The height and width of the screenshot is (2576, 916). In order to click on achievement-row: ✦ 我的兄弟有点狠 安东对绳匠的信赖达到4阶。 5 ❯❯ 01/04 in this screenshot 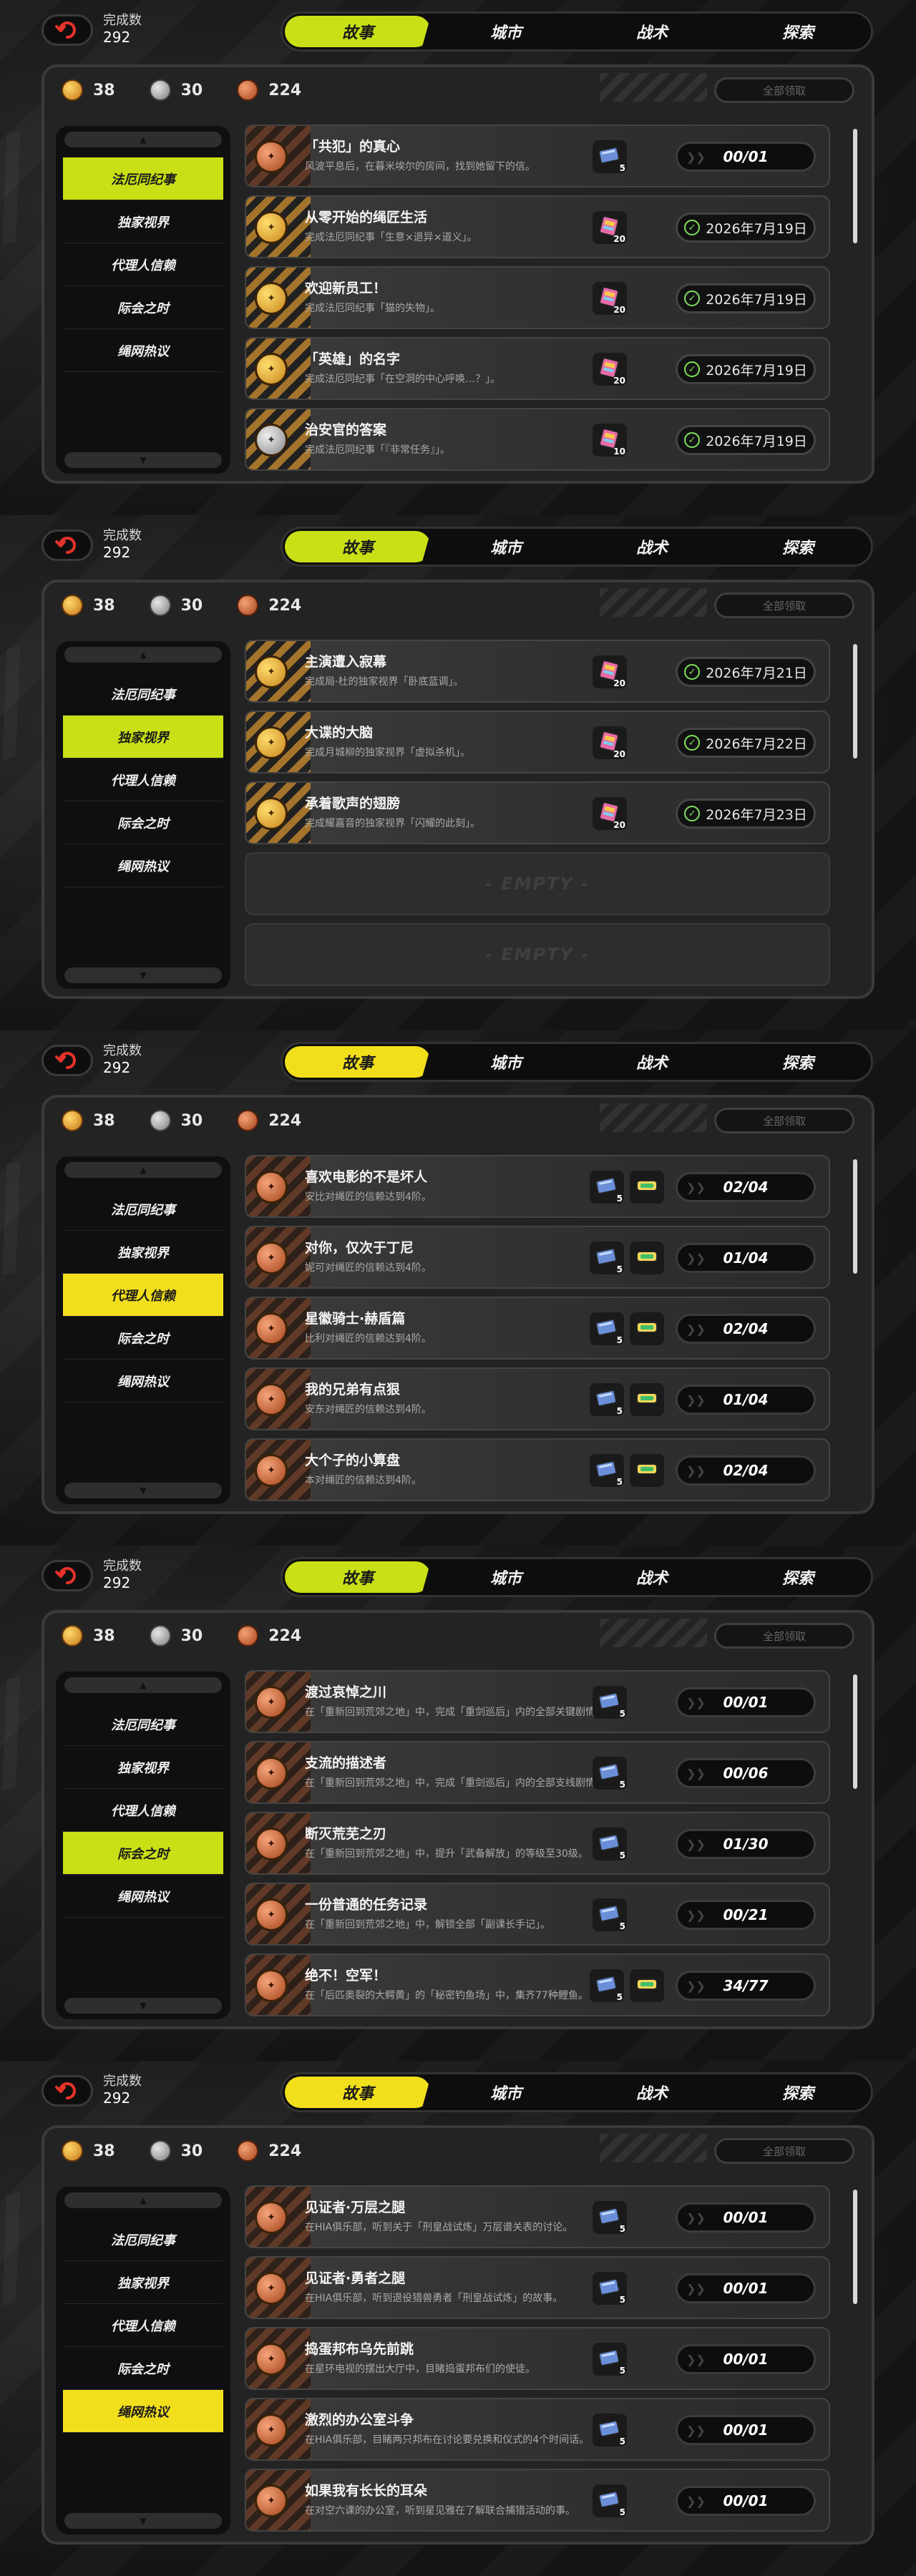, I will do `click(537, 1398)`.